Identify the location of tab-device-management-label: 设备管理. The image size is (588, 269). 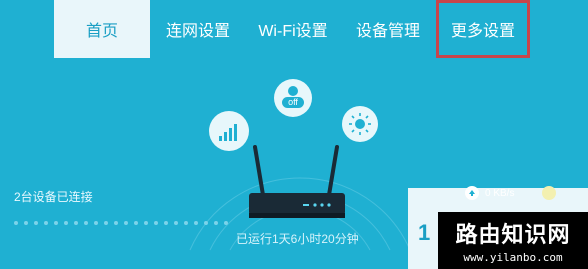
(387, 31).